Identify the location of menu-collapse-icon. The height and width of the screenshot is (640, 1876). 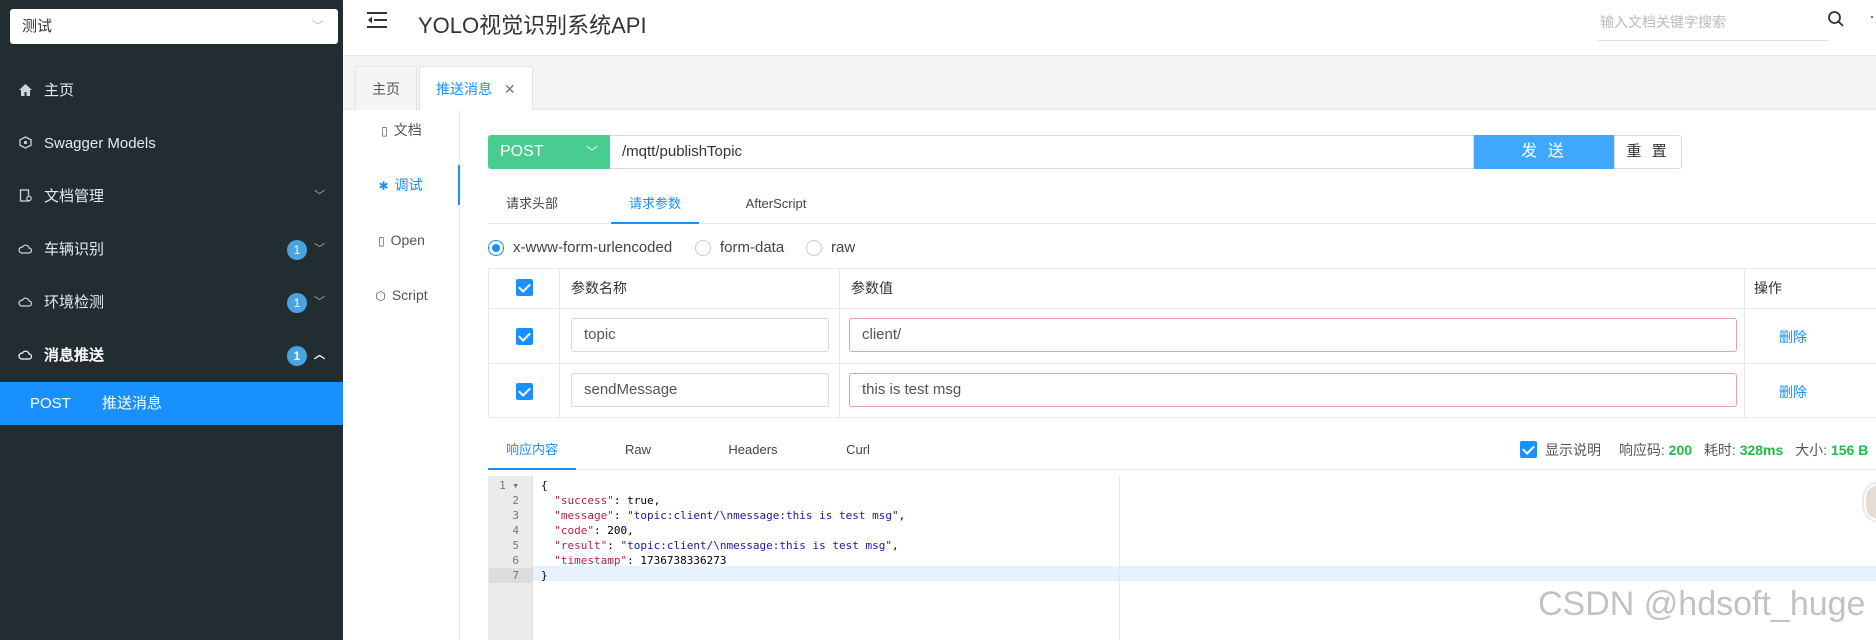
(379, 22).